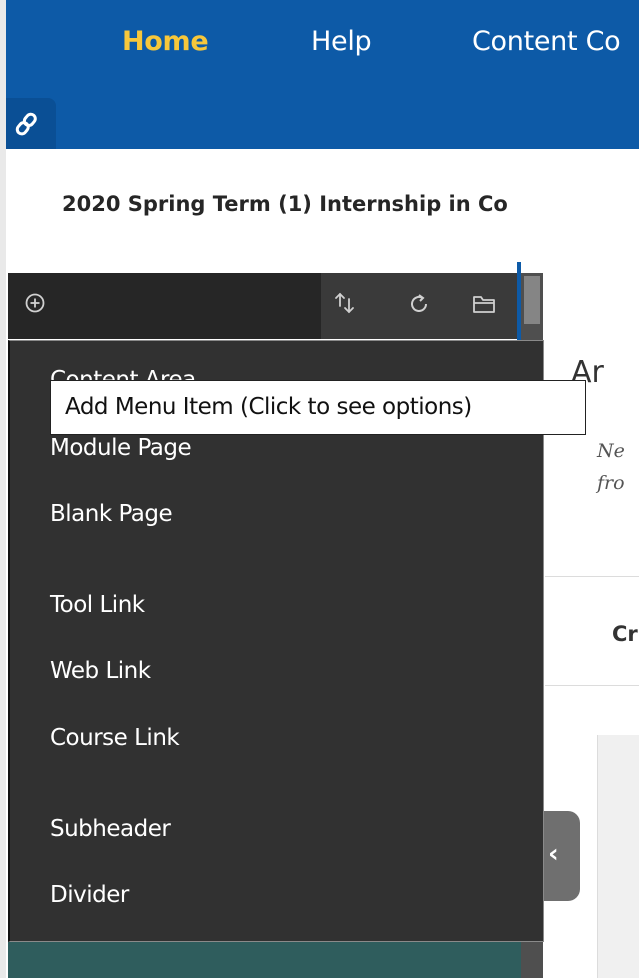 The image size is (639, 978). I want to click on content-box, so click(618, 856).